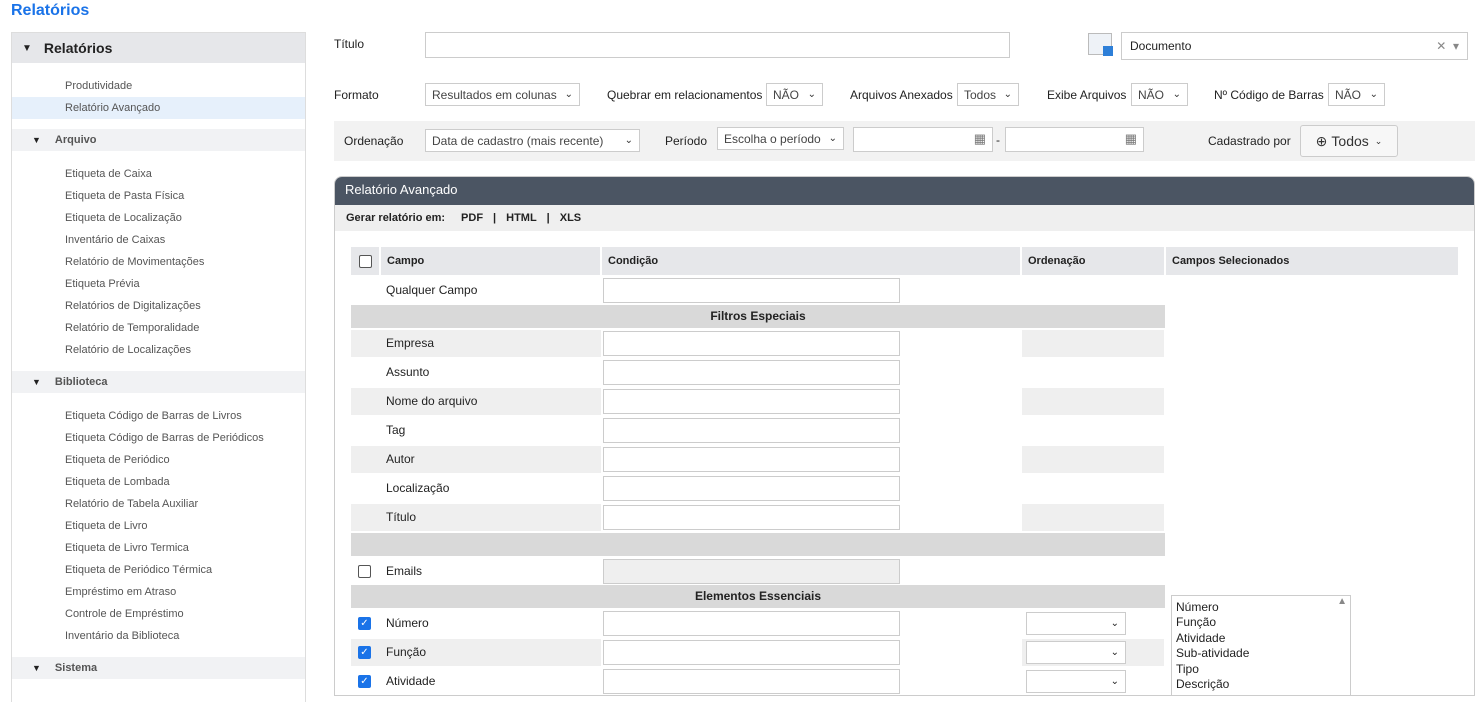  I want to click on filter-row: Assunto, so click(758, 372).